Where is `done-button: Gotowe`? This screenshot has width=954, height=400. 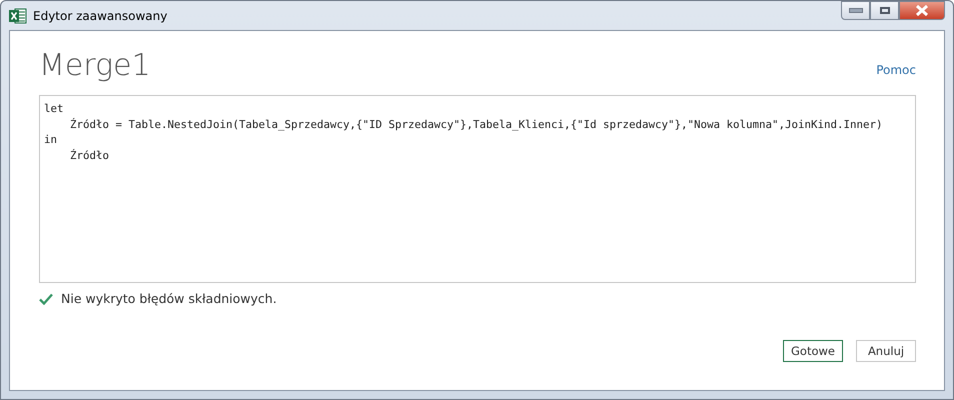
done-button: Gotowe is located at coordinates (813, 351).